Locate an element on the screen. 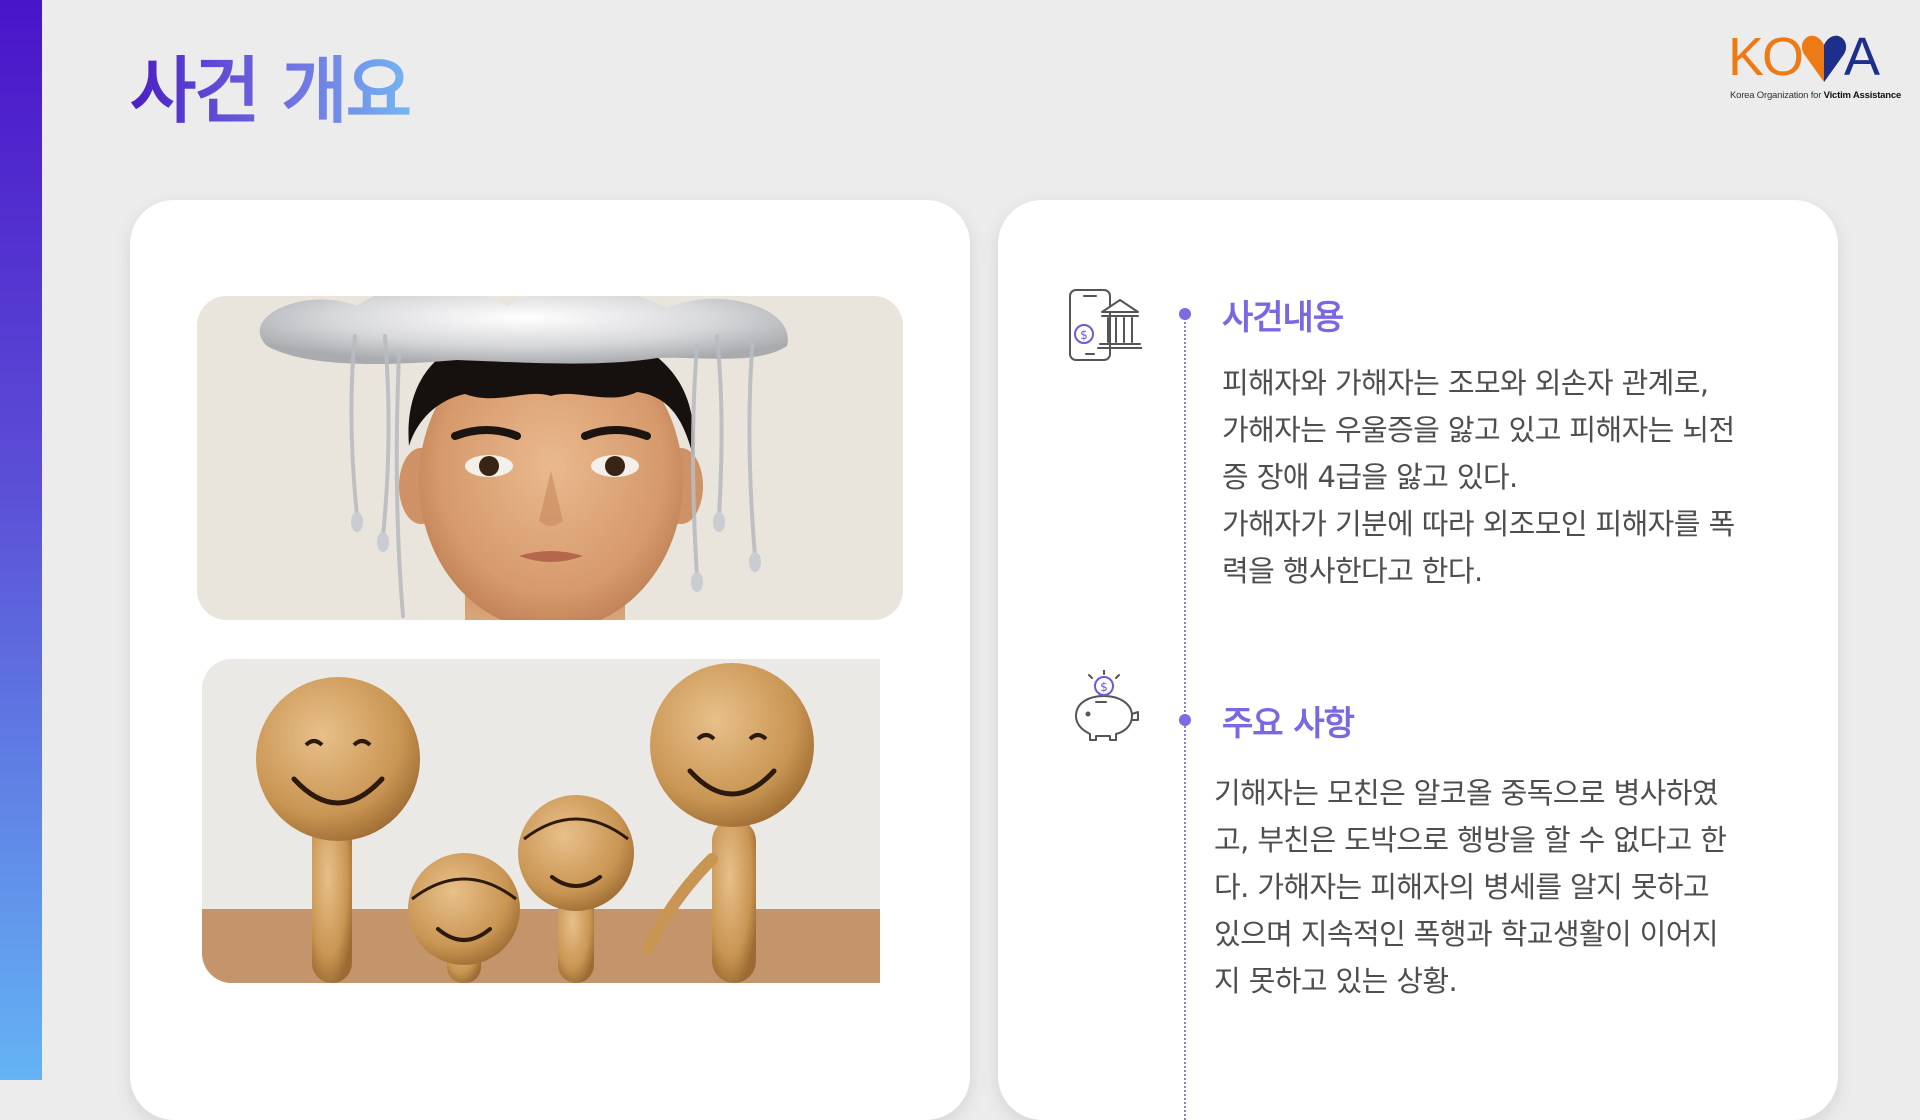 Image resolution: width=1920 pixels, height=1120 pixels. logo-tagline: Korea Organization for Victim Assistance is located at coordinates (1815, 95).